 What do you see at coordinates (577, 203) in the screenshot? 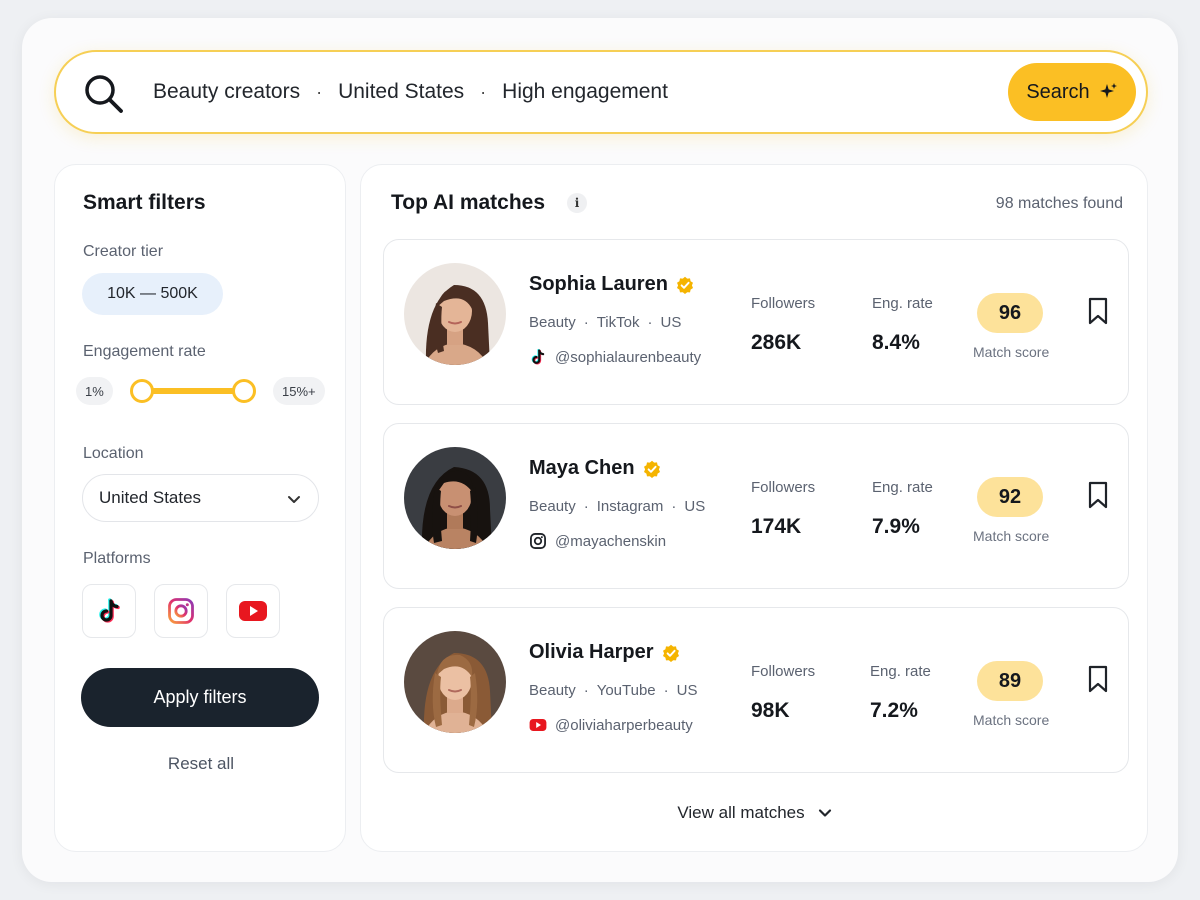
I see `info-icon: i` at bounding box center [577, 203].